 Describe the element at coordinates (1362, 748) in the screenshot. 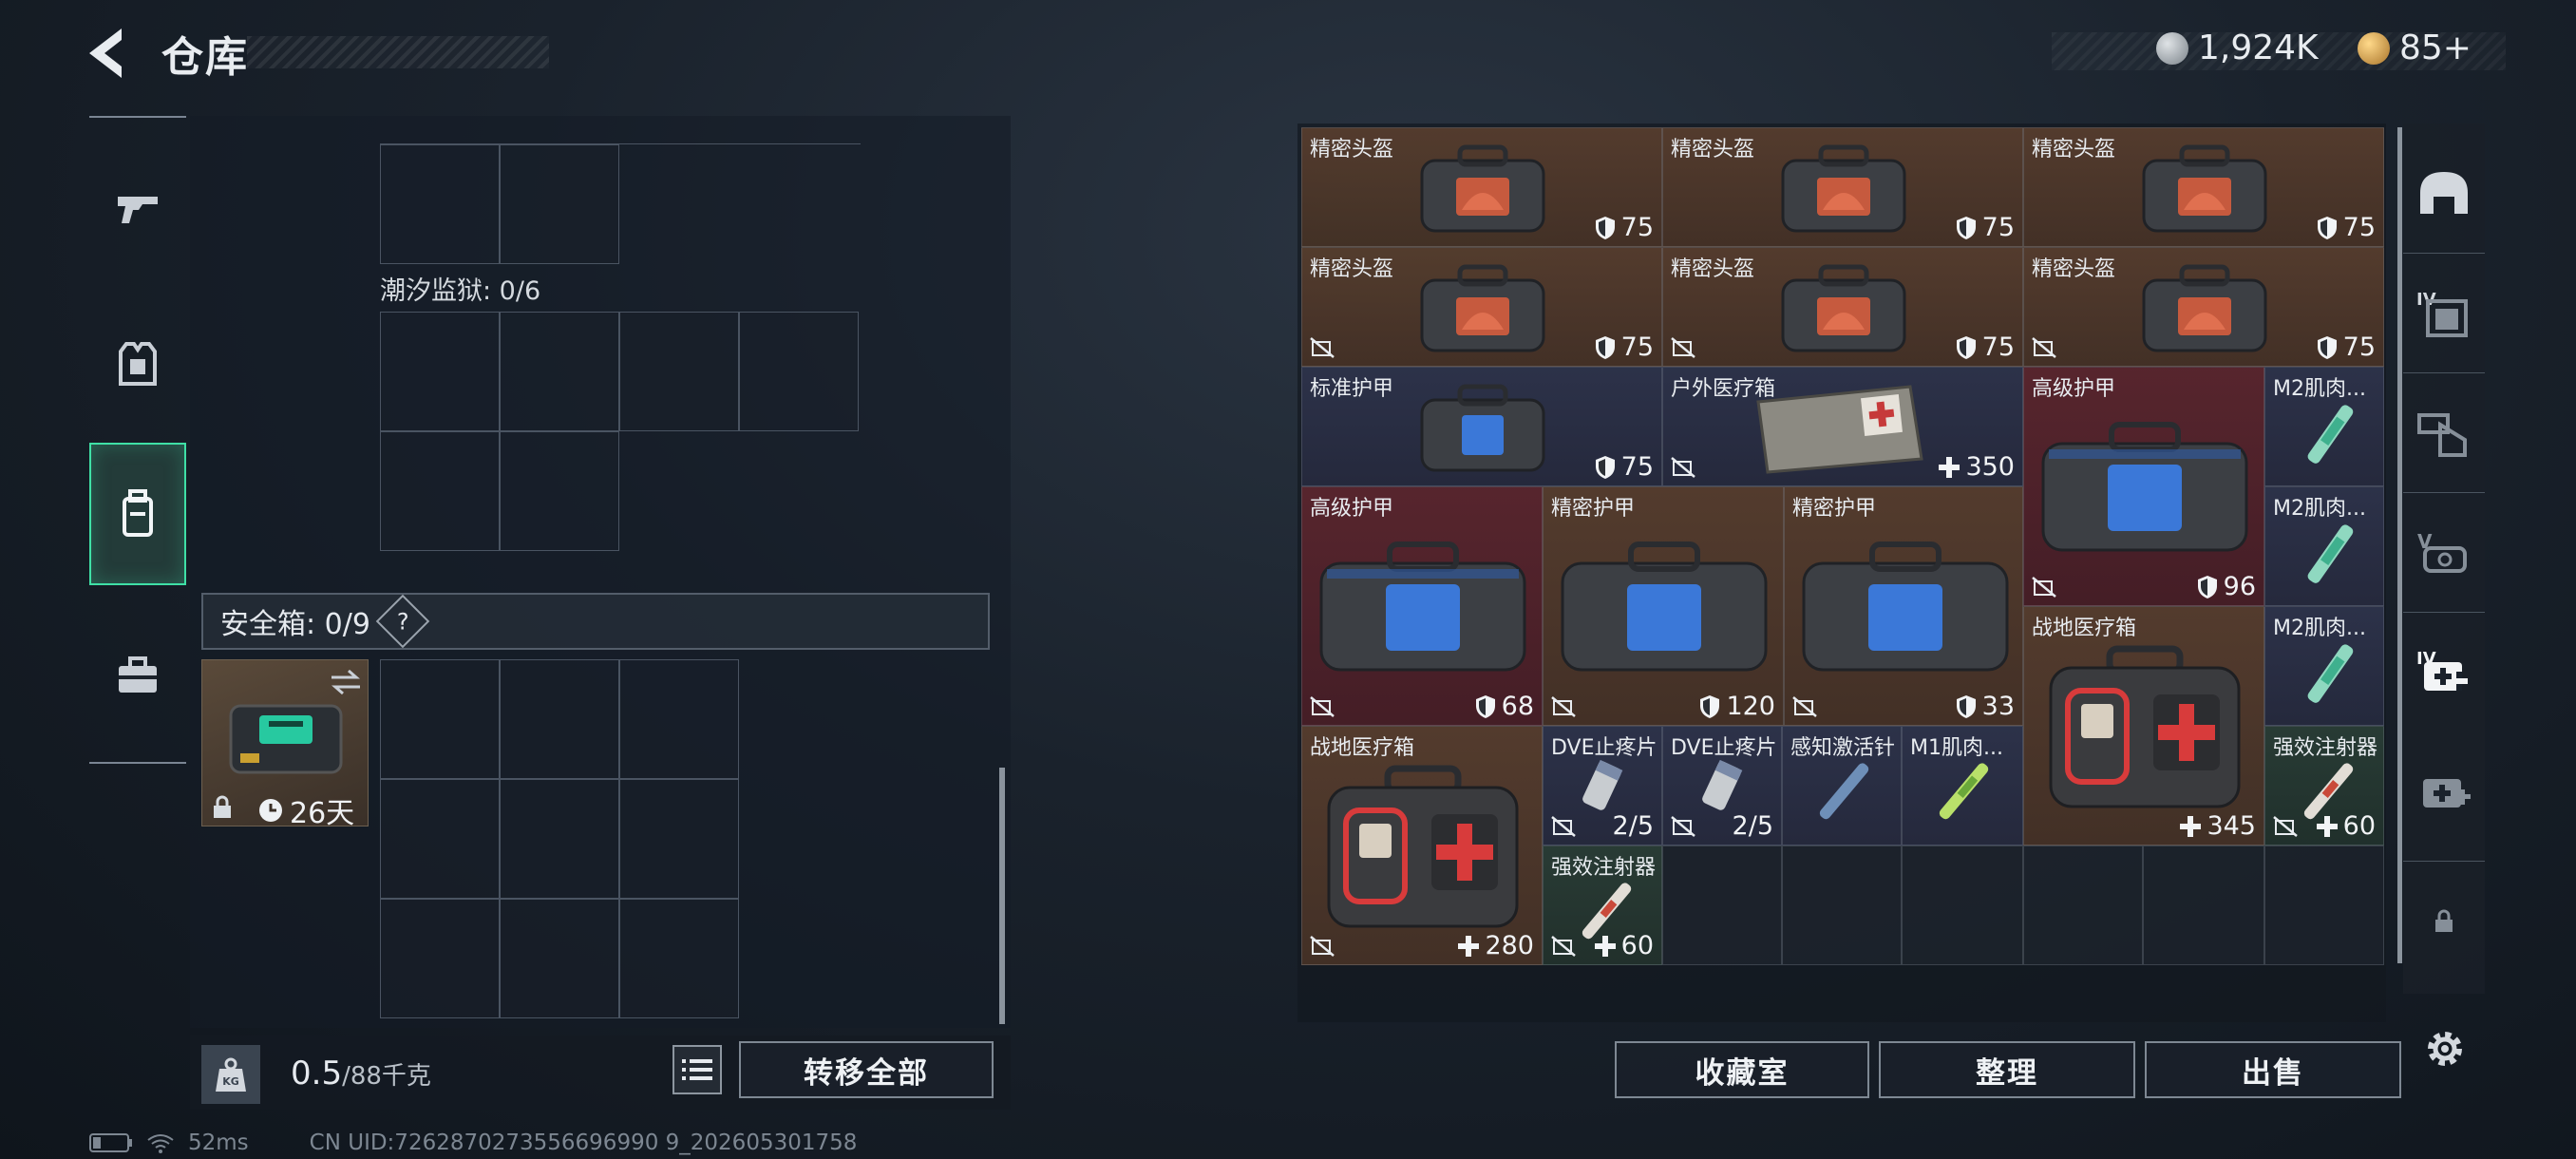

I see `item-name: 战地医疗箱` at that location.